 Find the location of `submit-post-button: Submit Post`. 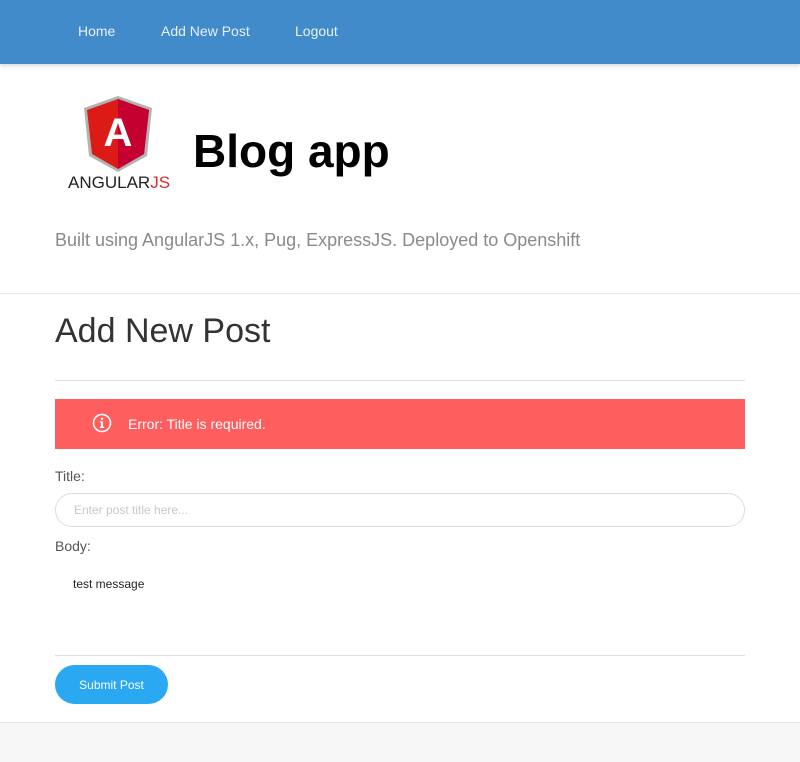

submit-post-button: Submit Post is located at coordinates (111, 684).